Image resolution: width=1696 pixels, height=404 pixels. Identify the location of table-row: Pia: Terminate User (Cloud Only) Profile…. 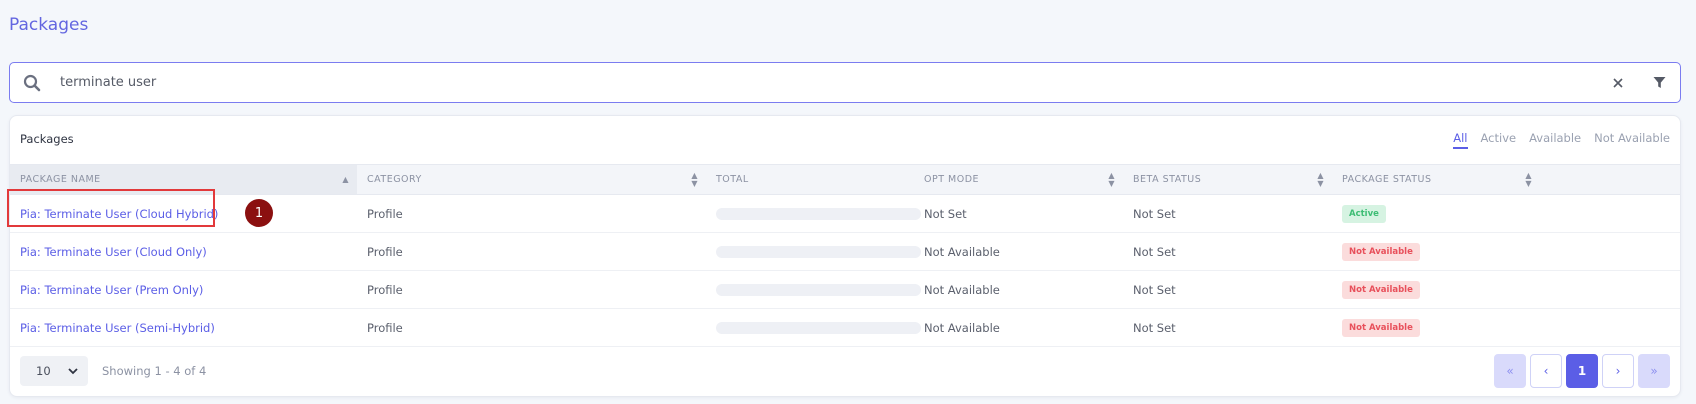
(845, 252).